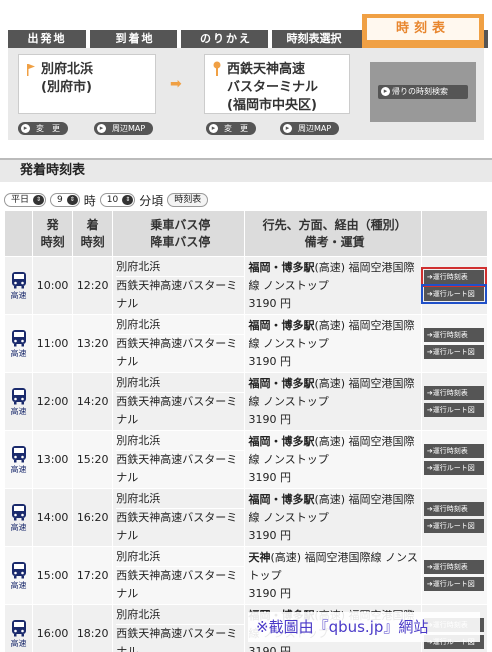 Image resolution: width=492 pixels, height=652 pixels. Describe the element at coordinates (423, 31) in the screenshot. I see `tab-timetable: 時刻表` at that location.